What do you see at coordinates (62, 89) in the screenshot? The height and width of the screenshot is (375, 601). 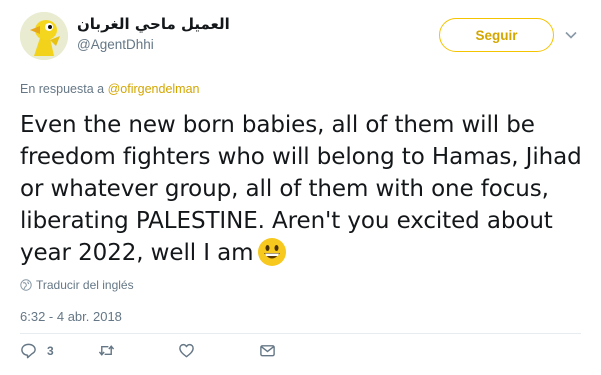 I see `reply-prefix: En respuesta a` at bounding box center [62, 89].